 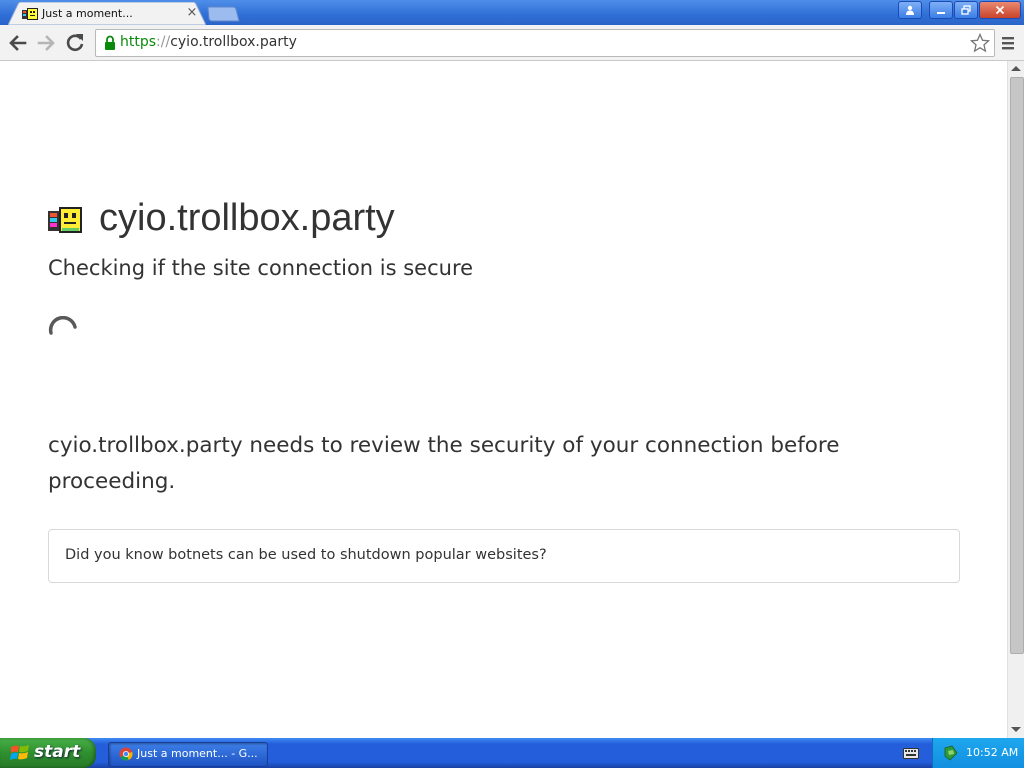 What do you see at coordinates (512, 12) in the screenshot?
I see `browser-title-bar: Just a moment... ×` at bounding box center [512, 12].